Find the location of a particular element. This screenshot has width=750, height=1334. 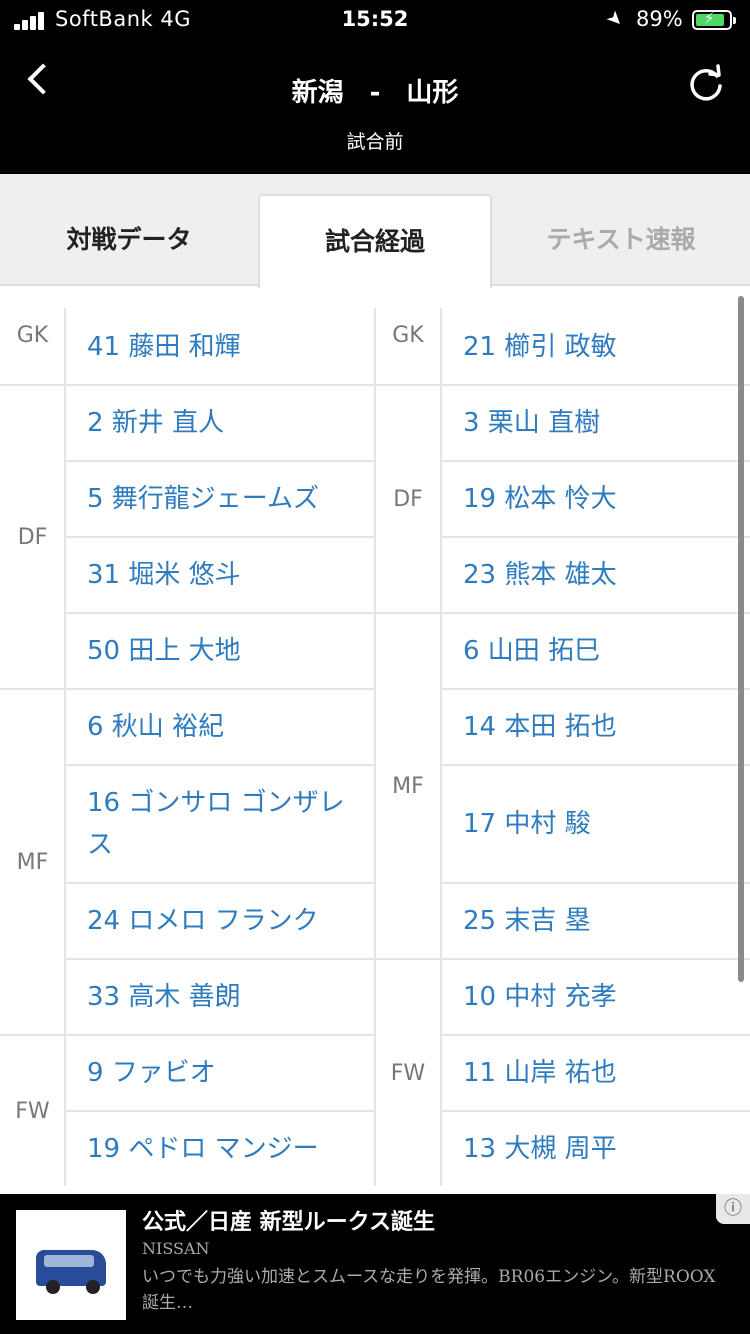

away-position-df: DF is located at coordinates (408, 500).